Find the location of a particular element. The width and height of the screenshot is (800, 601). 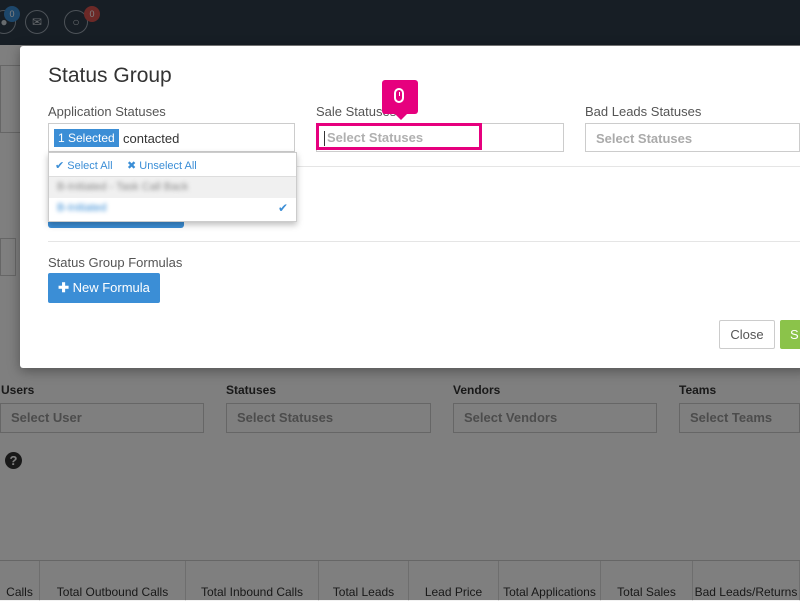

save-button: S is located at coordinates (790, 334).